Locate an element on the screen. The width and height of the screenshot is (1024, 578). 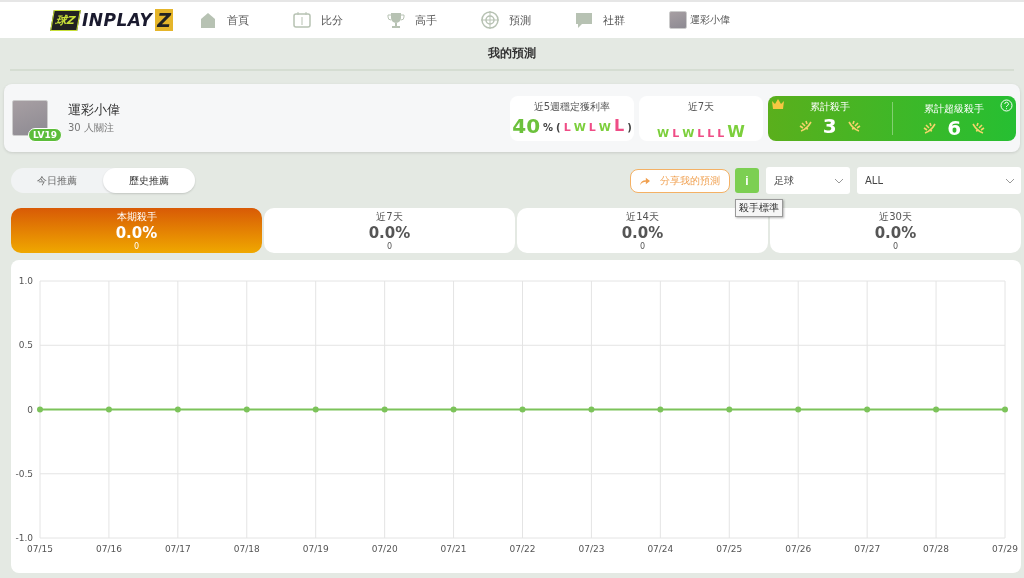
x-tick-label: 07/23 is located at coordinates (591, 549).